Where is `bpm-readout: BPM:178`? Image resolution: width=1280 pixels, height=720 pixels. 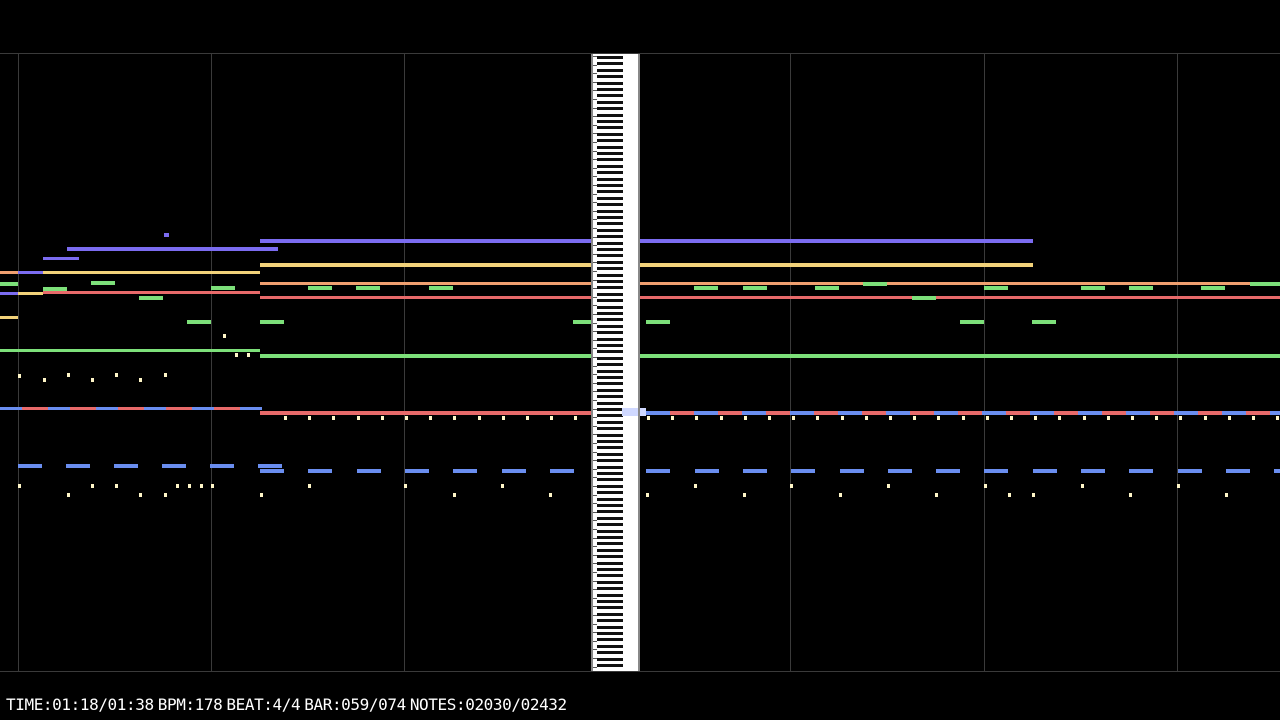
bpm-readout: BPM:178 is located at coordinates (190, 704).